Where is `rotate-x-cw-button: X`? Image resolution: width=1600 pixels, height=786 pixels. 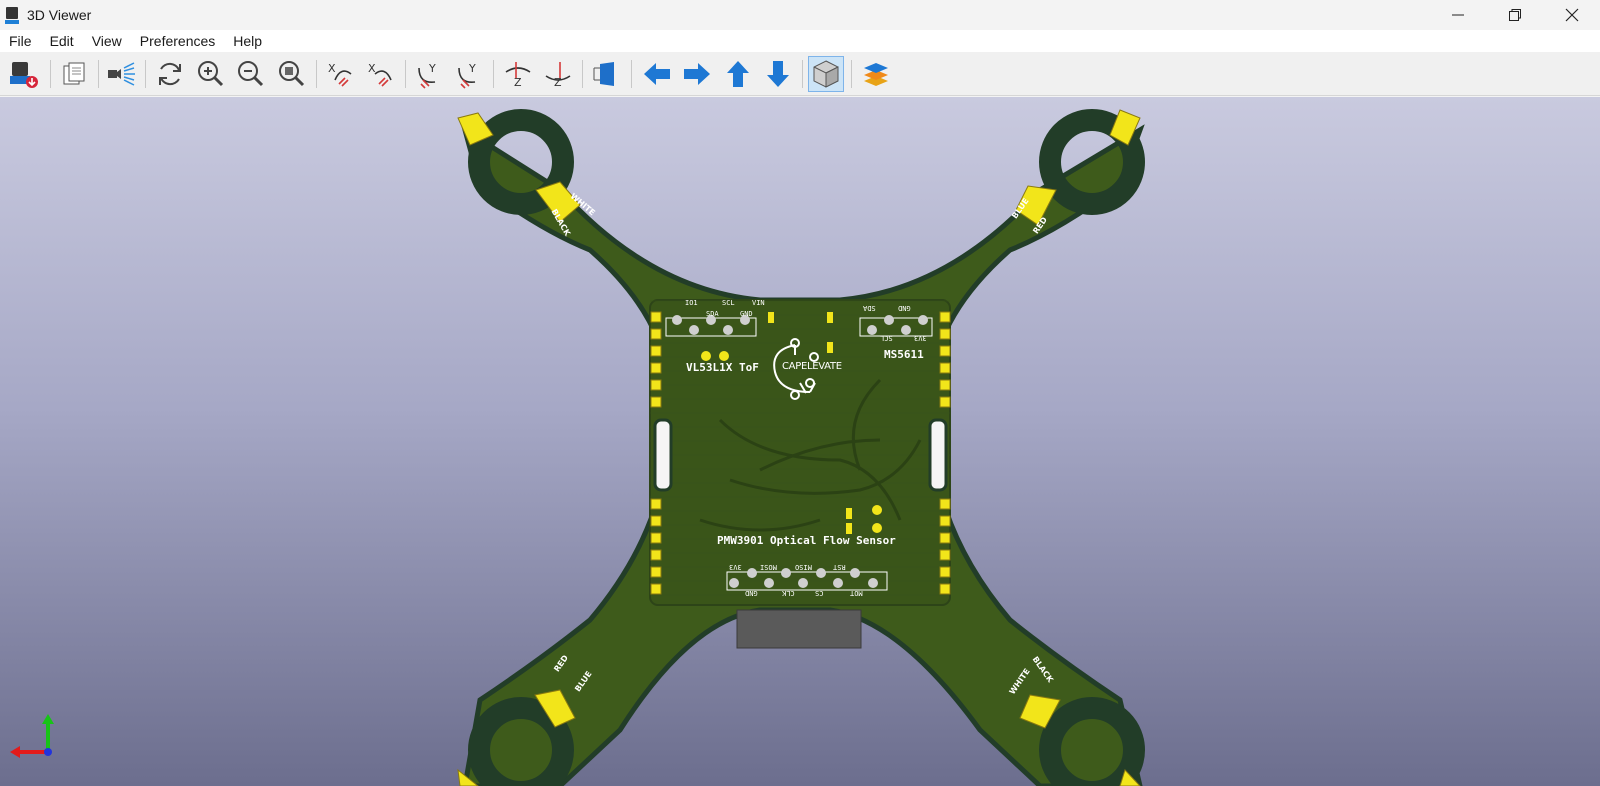 rotate-x-cw-button: X is located at coordinates (341, 74).